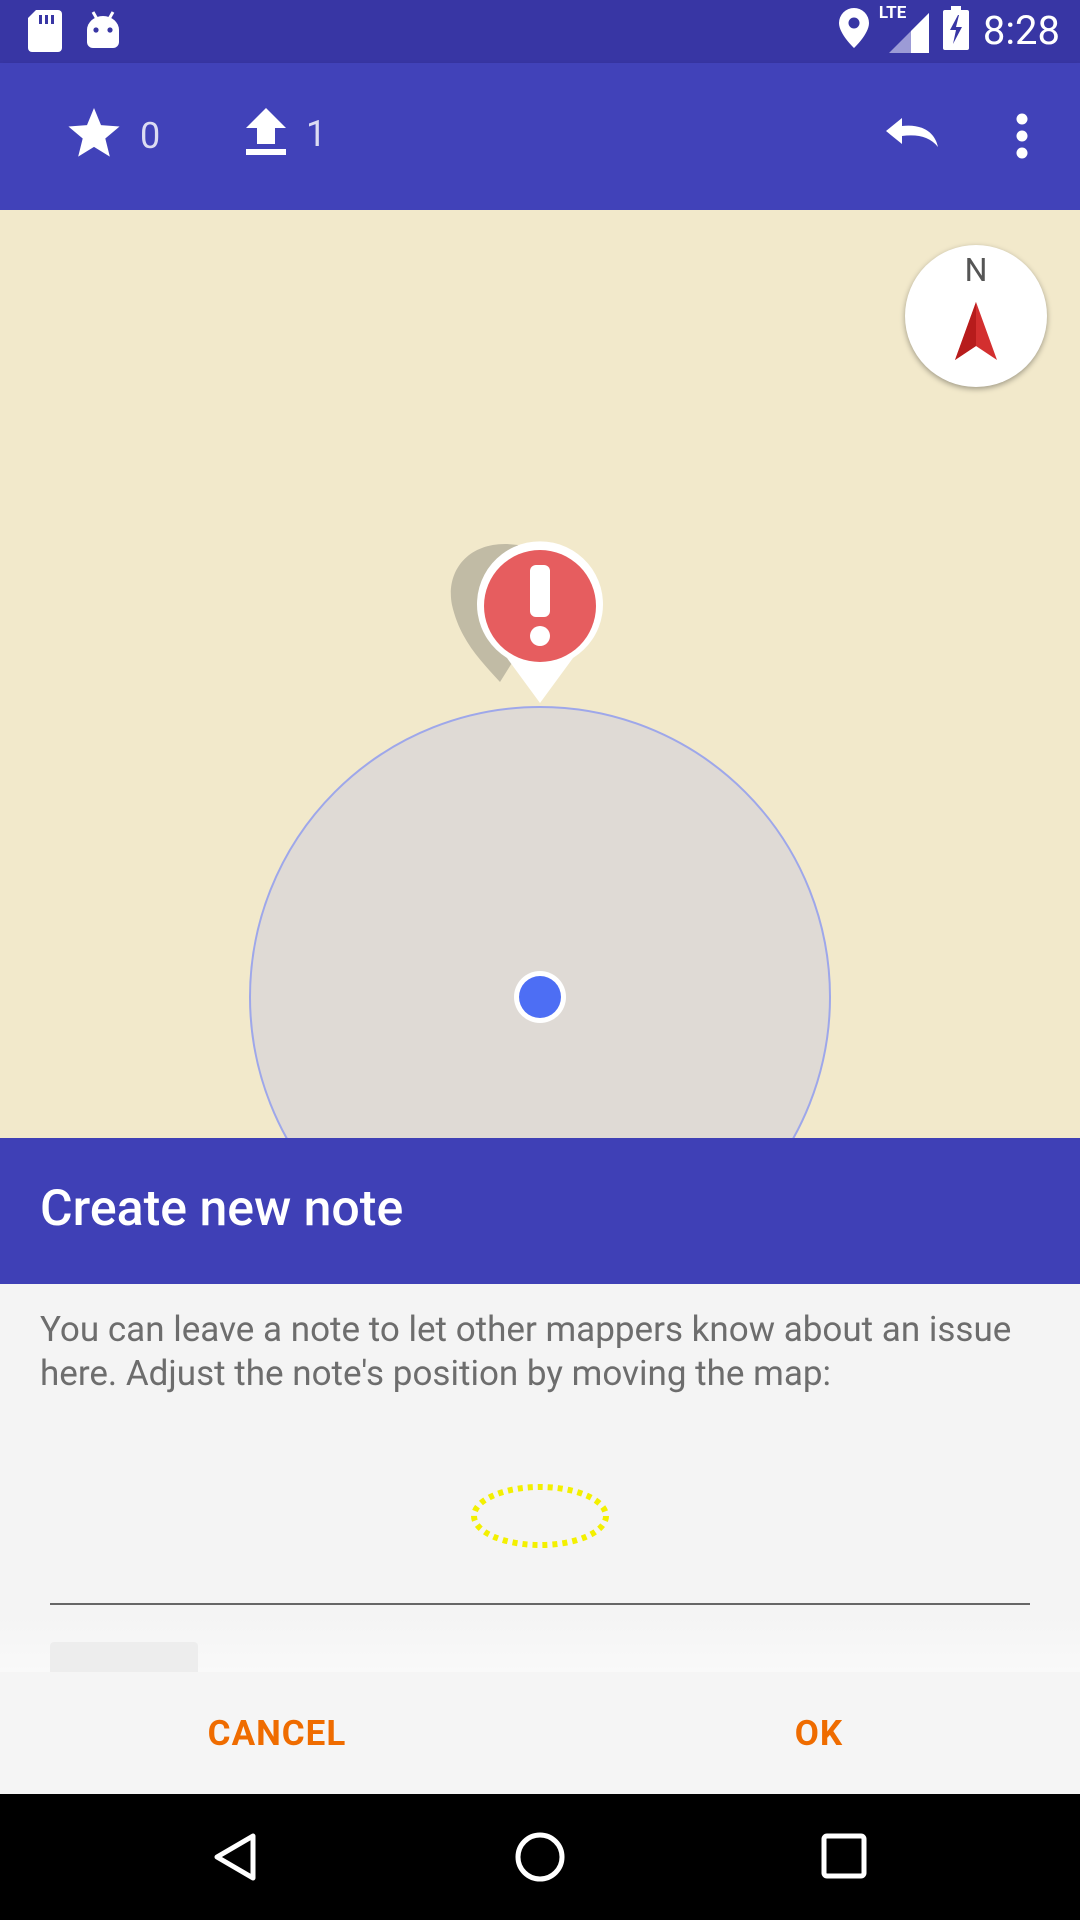  I want to click on home-icon, so click(540, 1859).